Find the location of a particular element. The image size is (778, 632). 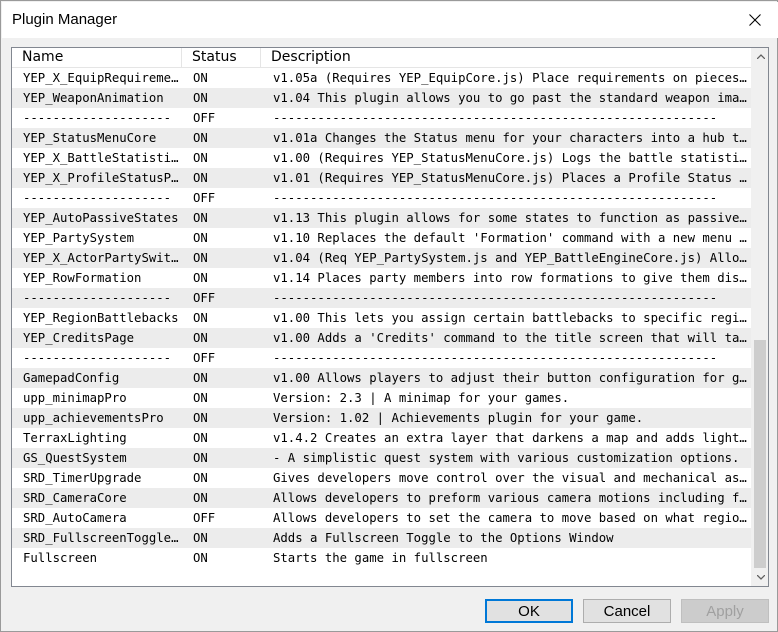

chevron-down-icon is located at coordinates (760, 577).